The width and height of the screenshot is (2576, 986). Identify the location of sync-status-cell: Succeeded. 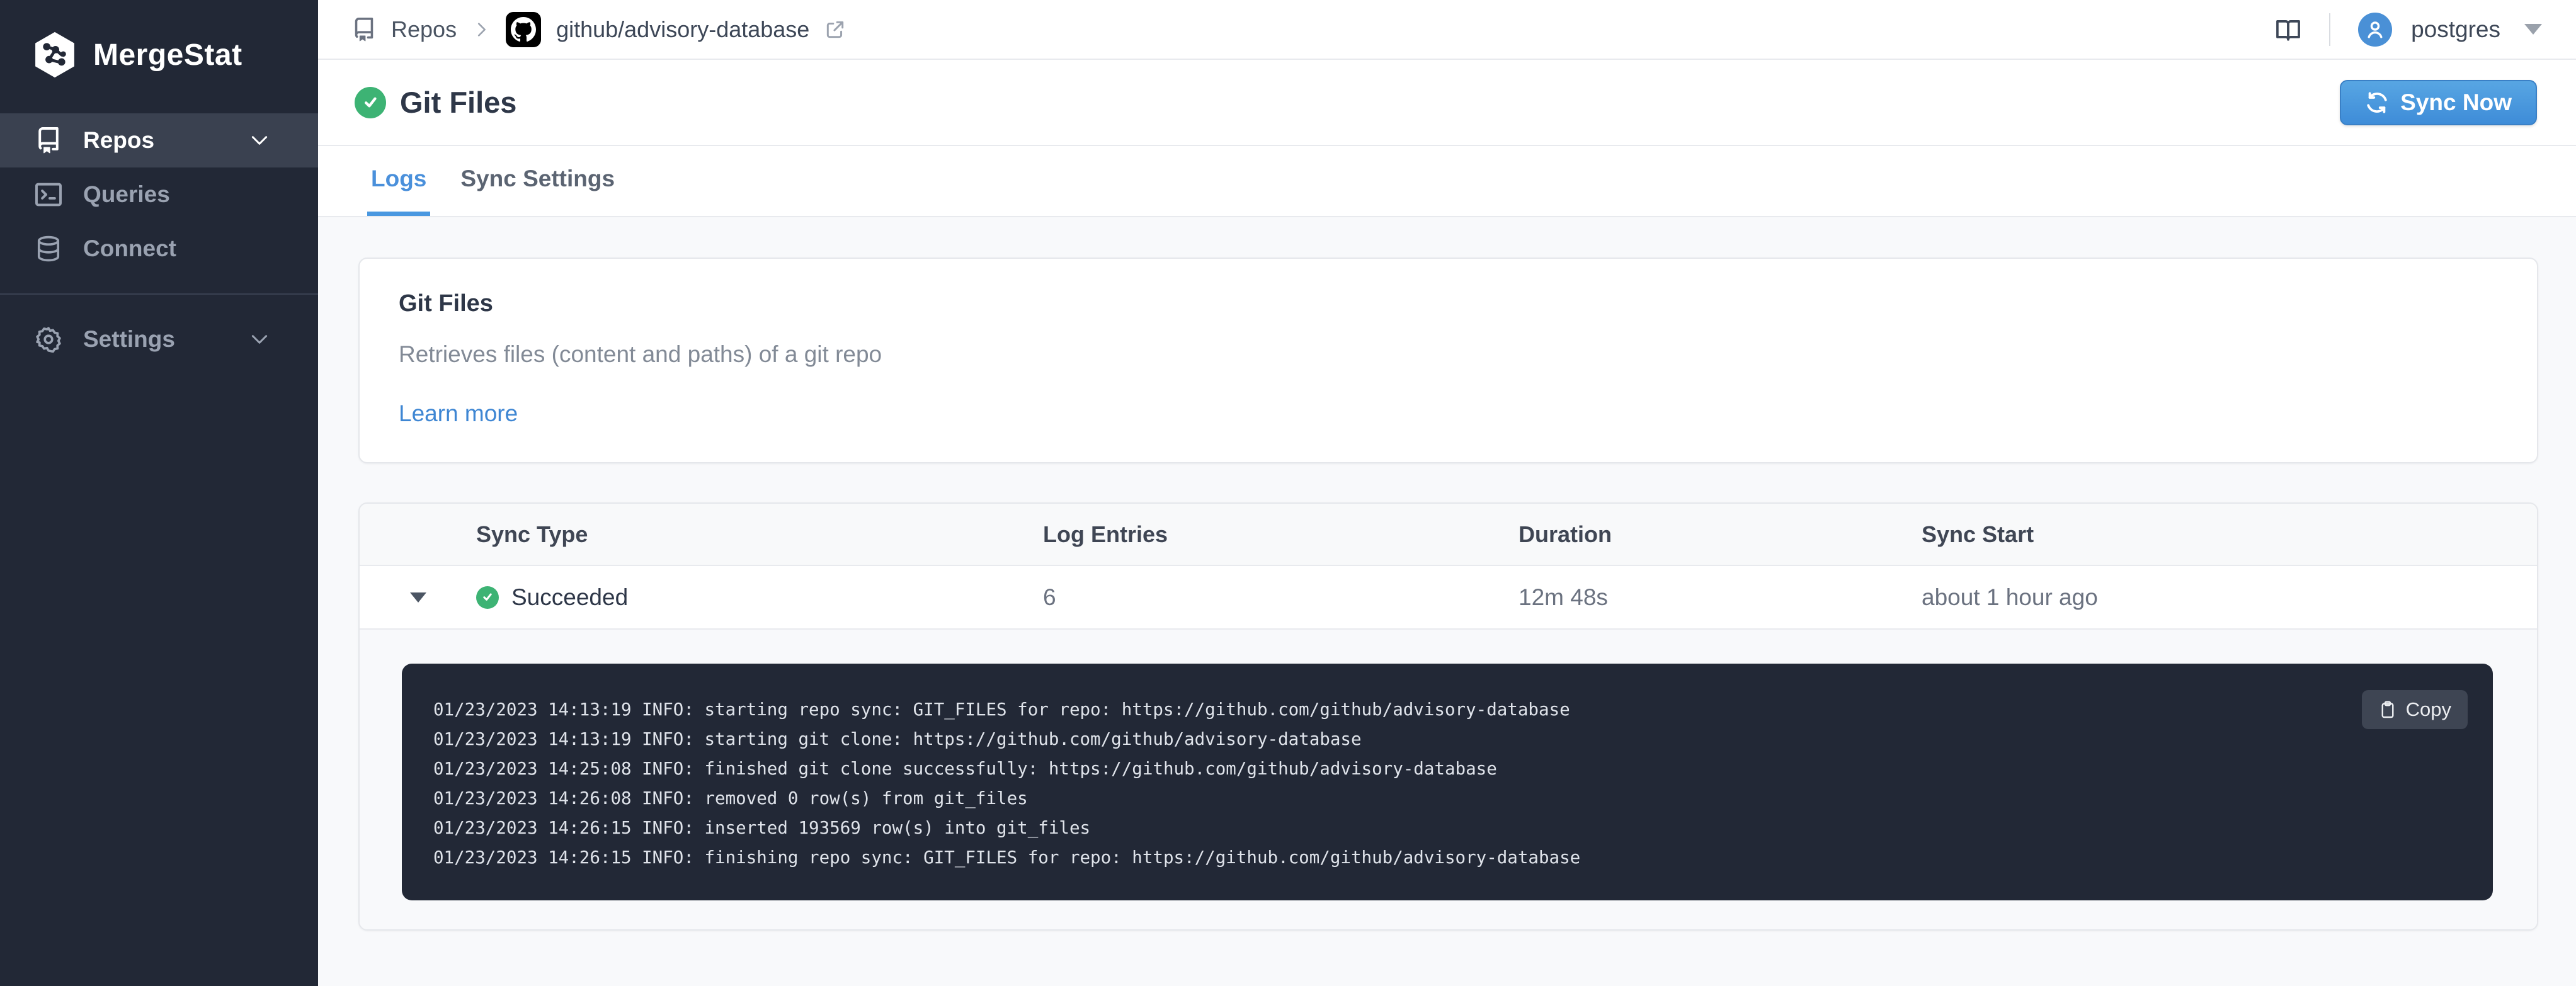
(759, 597).